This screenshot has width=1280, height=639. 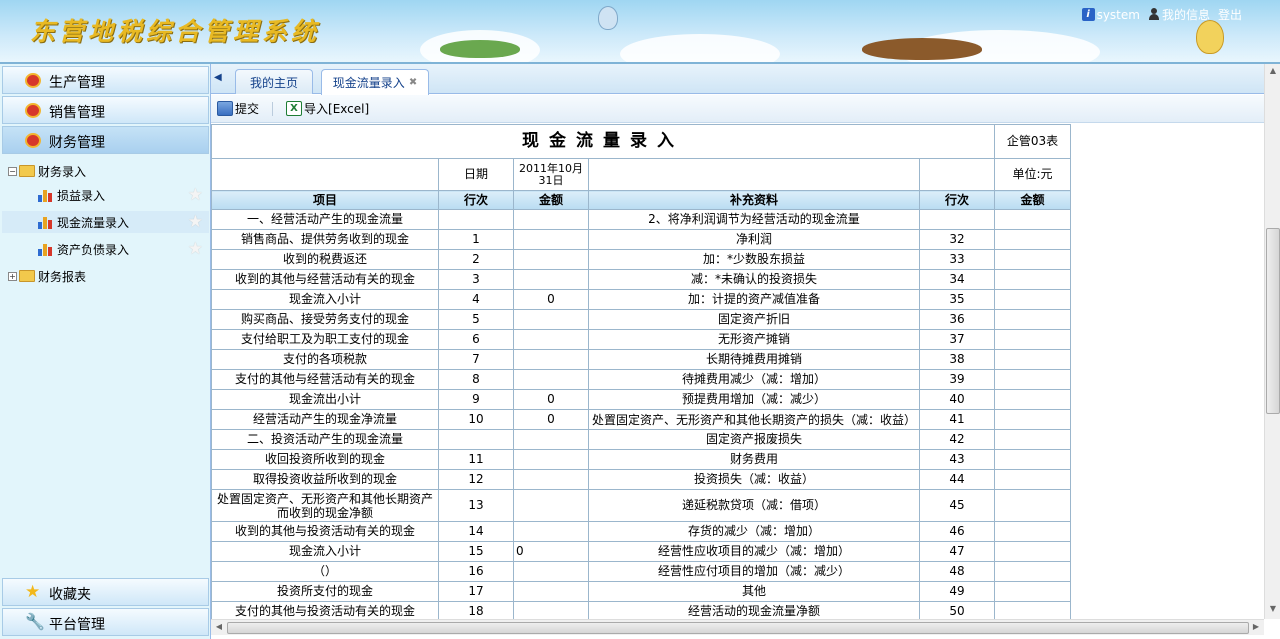 What do you see at coordinates (12, 171) in the screenshot?
I see `collapse-icon: −` at bounding box center [12, 171].